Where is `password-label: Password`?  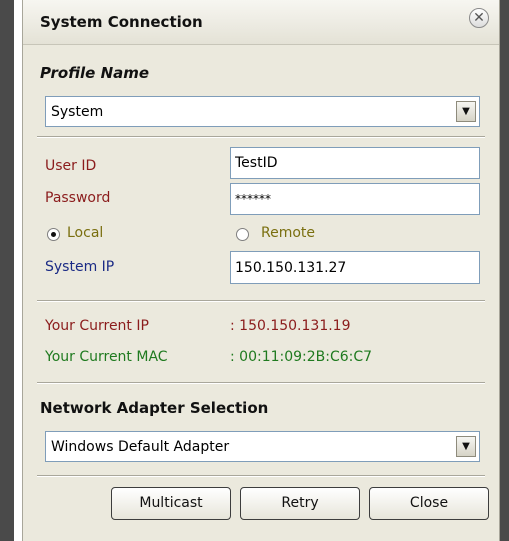 password-label: Password is located at coordinates (78, 198).